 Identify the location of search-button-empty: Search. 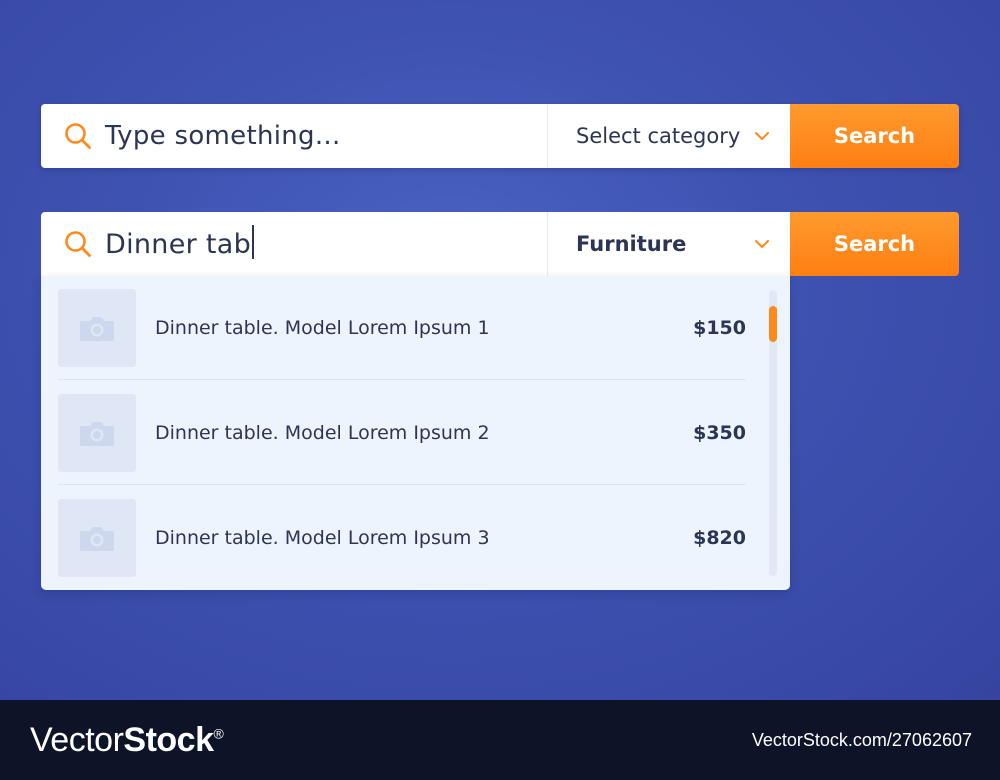
(874, 136).